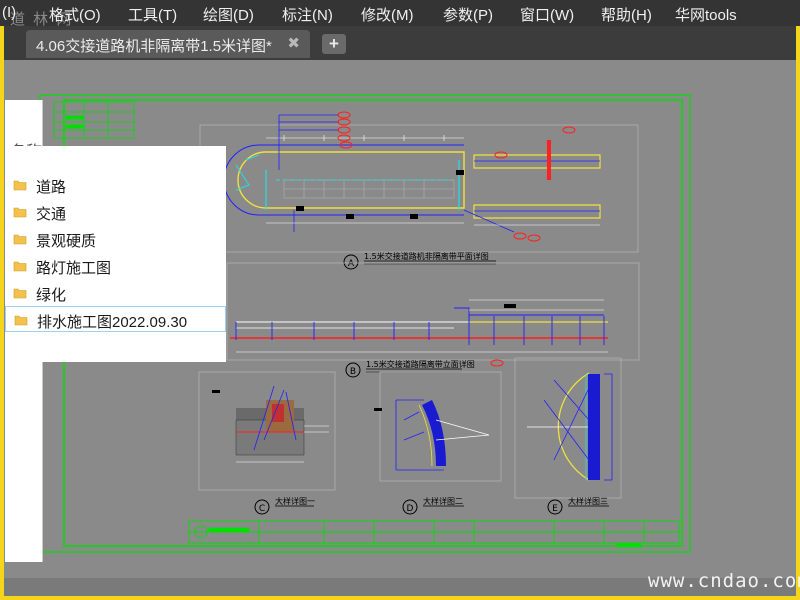  What do you see at coordinates (66, 241) in the screenshot?
I see `folder-name: 景观硬质` at bounding box center [66, 241].